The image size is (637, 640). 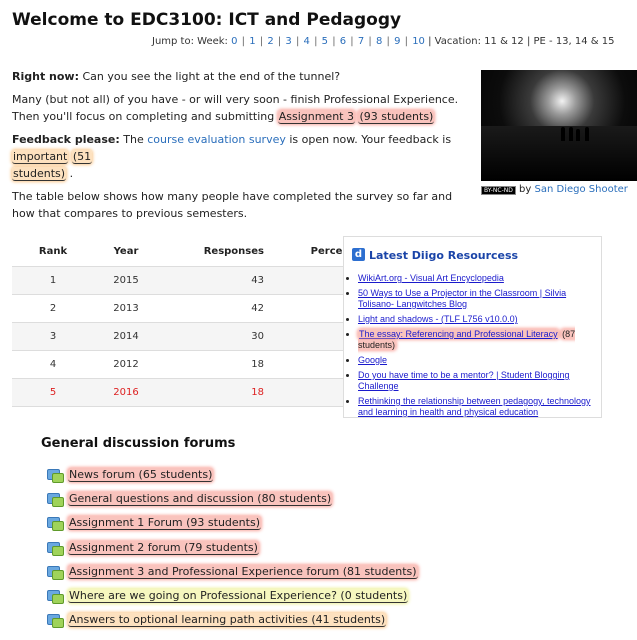 What do you see at coordinates (126, 364) in the screenshot?
I see `cell-year: 2012` at bounding box center [126, 364].